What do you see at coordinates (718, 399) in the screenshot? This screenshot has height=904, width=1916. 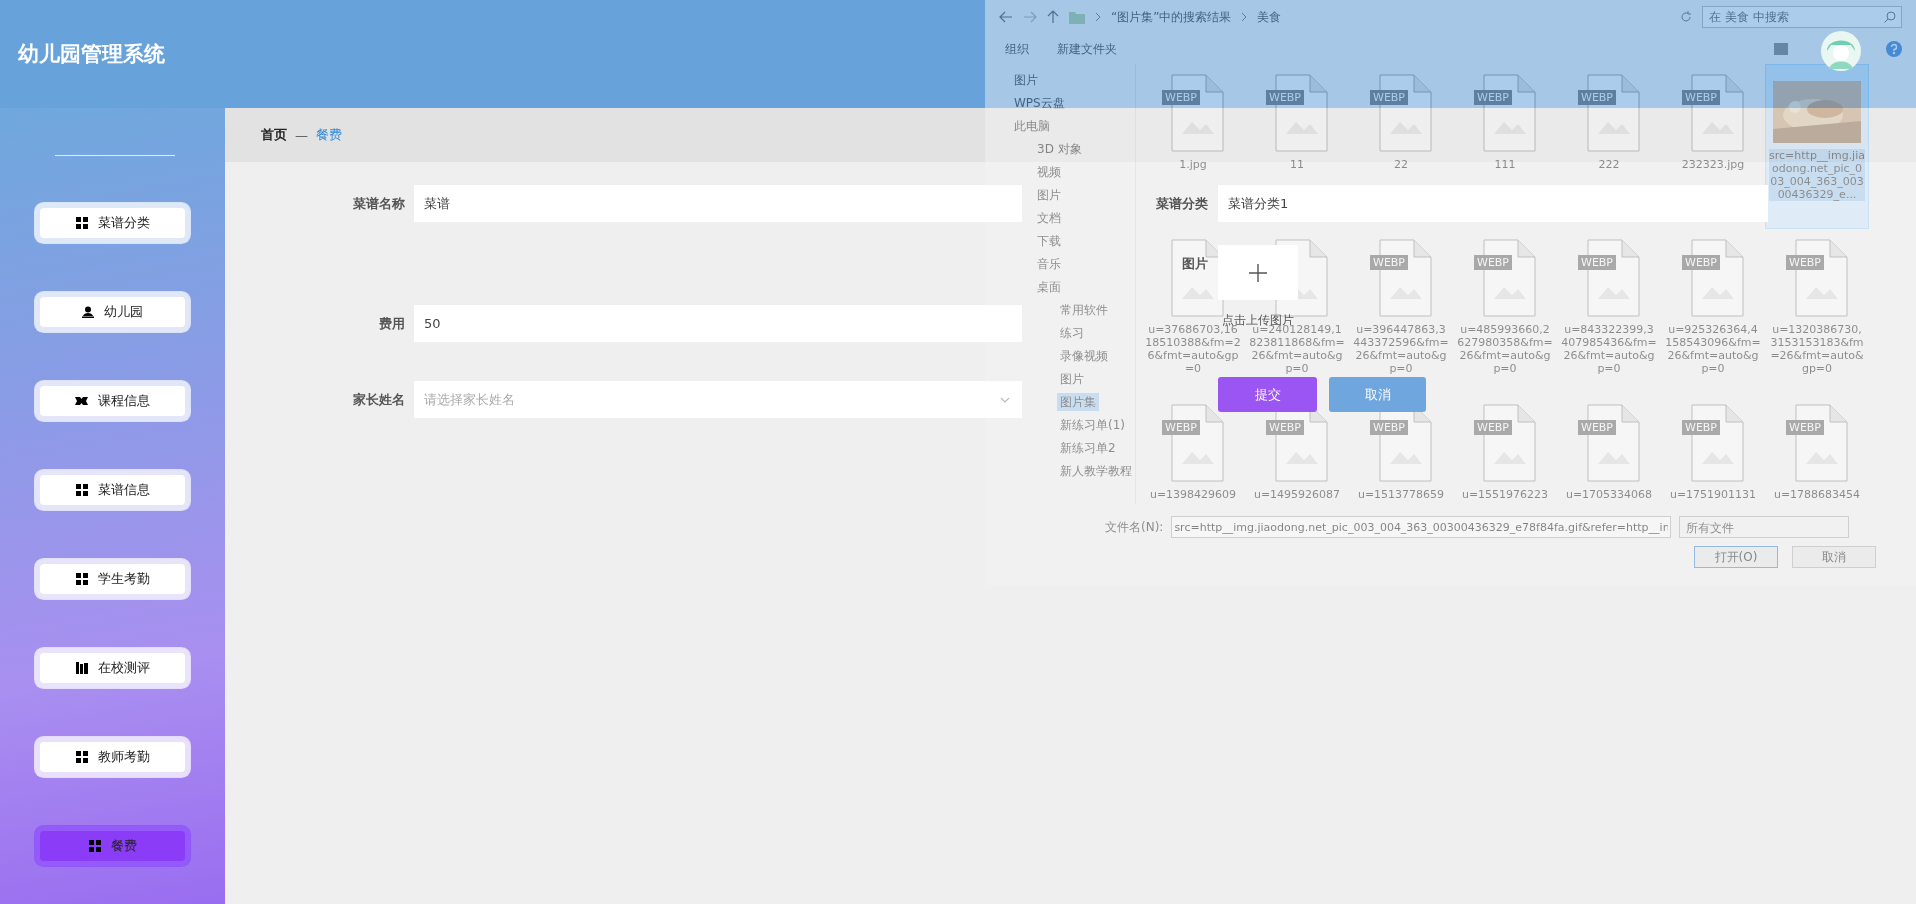 I see `select-field: 请选择家长姓名` at bounding box center [718, 399].